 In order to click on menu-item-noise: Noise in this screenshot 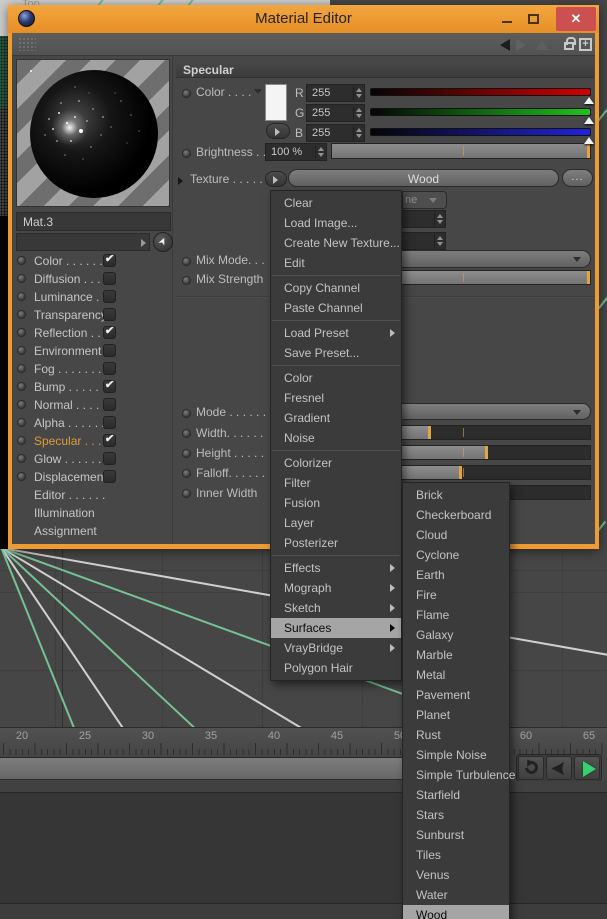, I will do `click(336, 438)`.